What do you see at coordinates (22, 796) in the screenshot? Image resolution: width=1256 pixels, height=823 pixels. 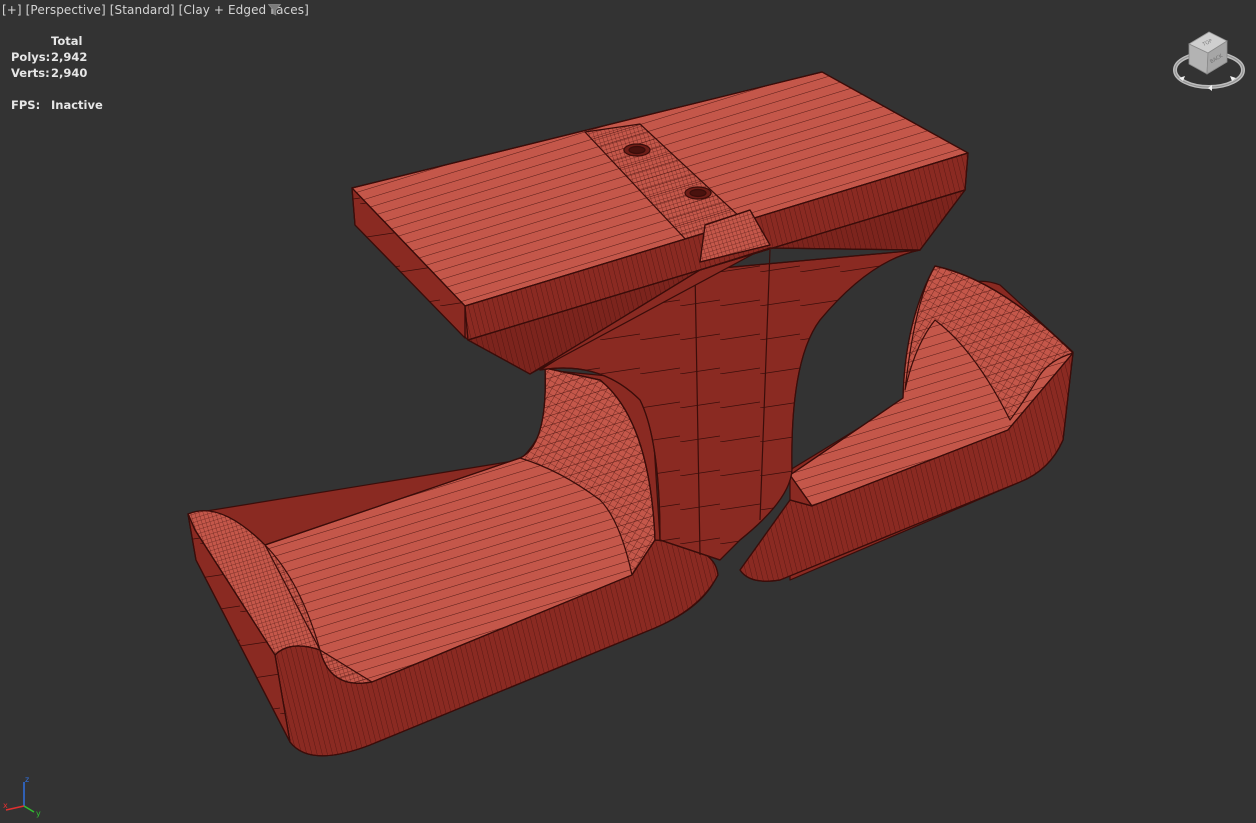 I see `axis-tripod-icon: z x y` at bounding box center [22, 796].